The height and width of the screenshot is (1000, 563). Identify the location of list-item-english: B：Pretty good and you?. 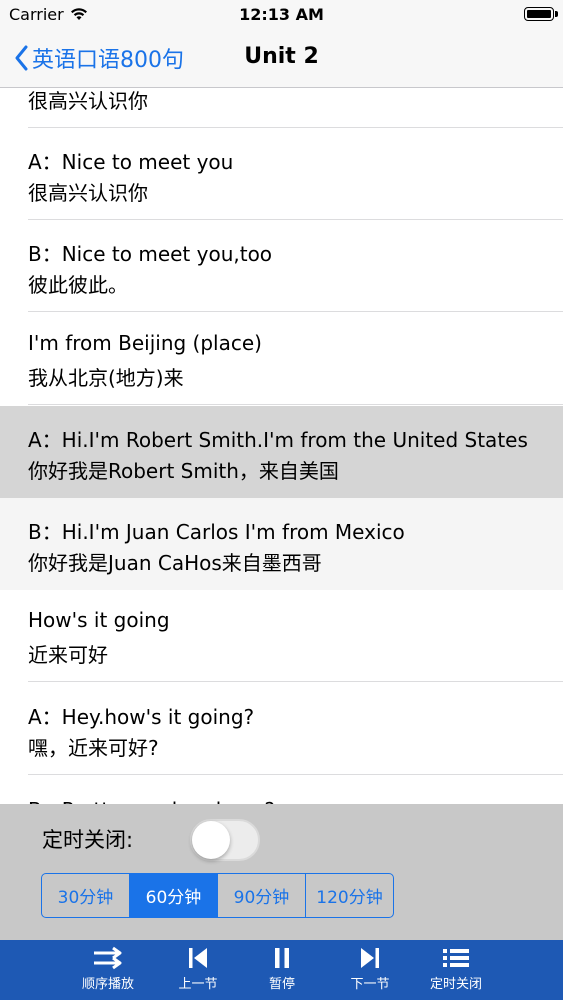
(151, 799).